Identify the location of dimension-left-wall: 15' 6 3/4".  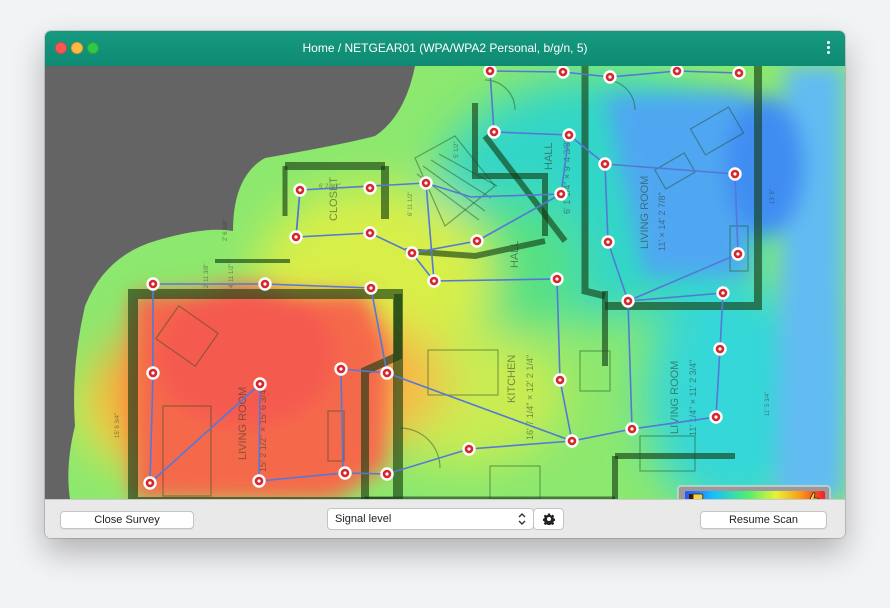
(118, 425).